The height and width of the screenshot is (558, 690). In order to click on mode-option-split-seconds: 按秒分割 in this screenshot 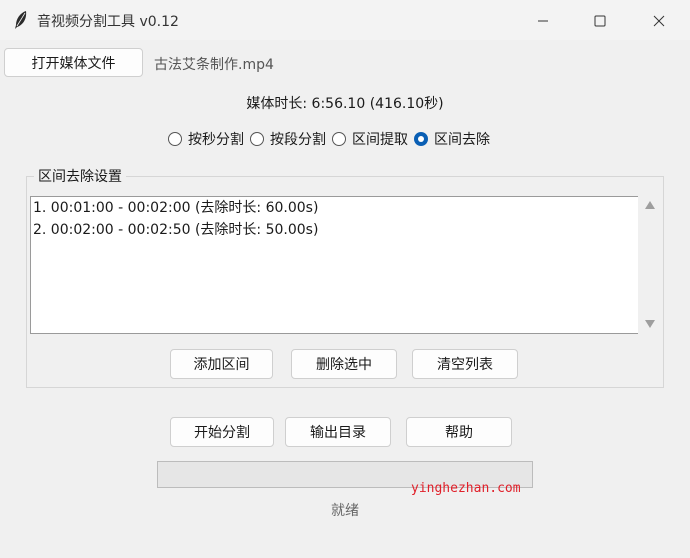, I will do `click(206, 139)`.